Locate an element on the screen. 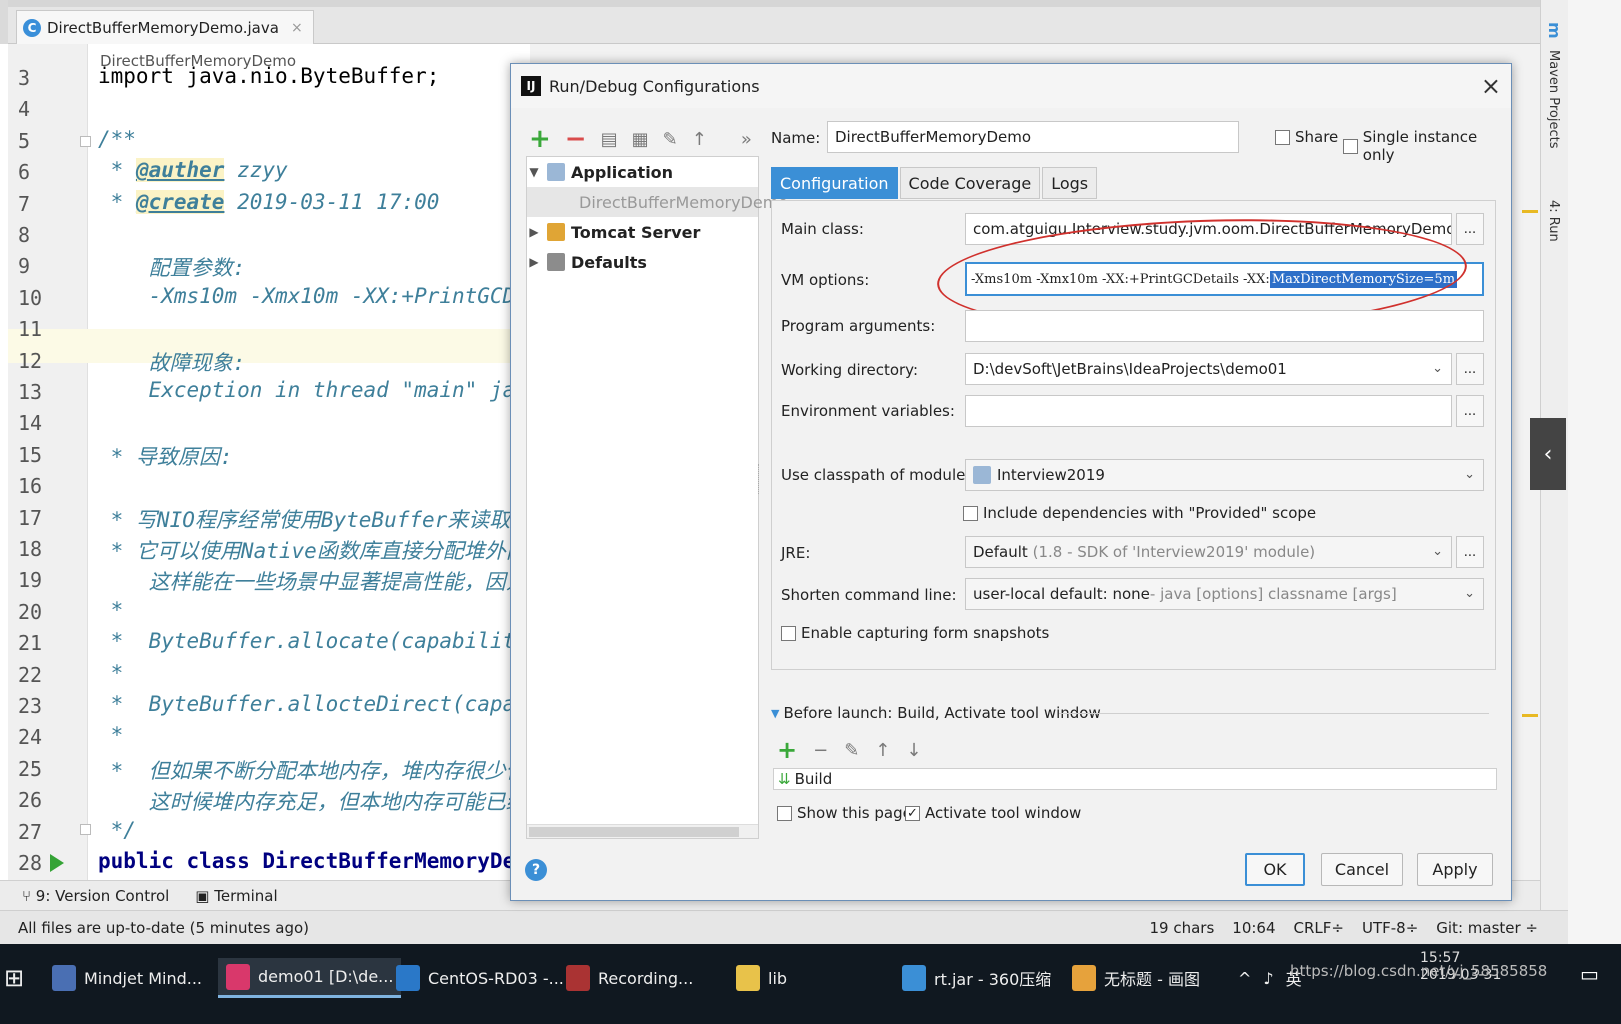 Image resolution: width=1621 pixels, height=1024 pixels. splitter-handle is located at coordinates (759, 479).